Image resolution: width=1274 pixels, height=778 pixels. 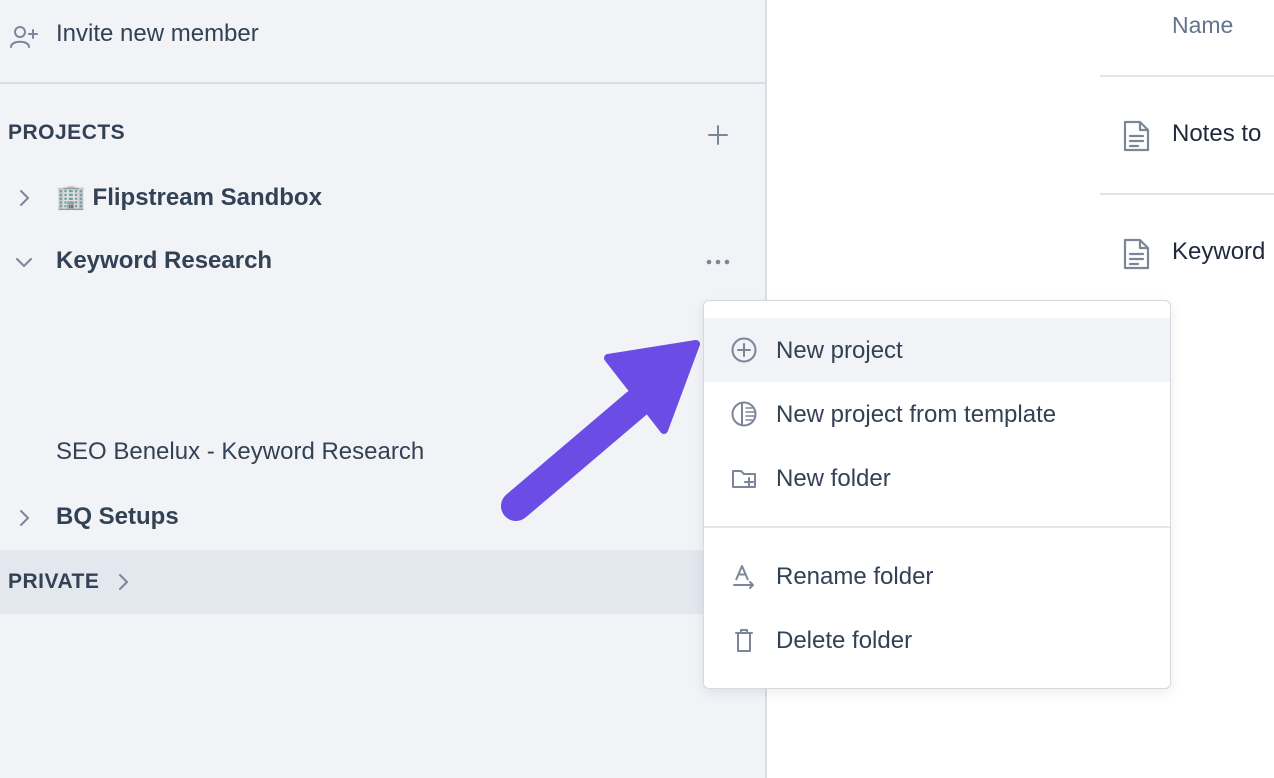 I want to click on template-icon, so click(x=744, y=414).